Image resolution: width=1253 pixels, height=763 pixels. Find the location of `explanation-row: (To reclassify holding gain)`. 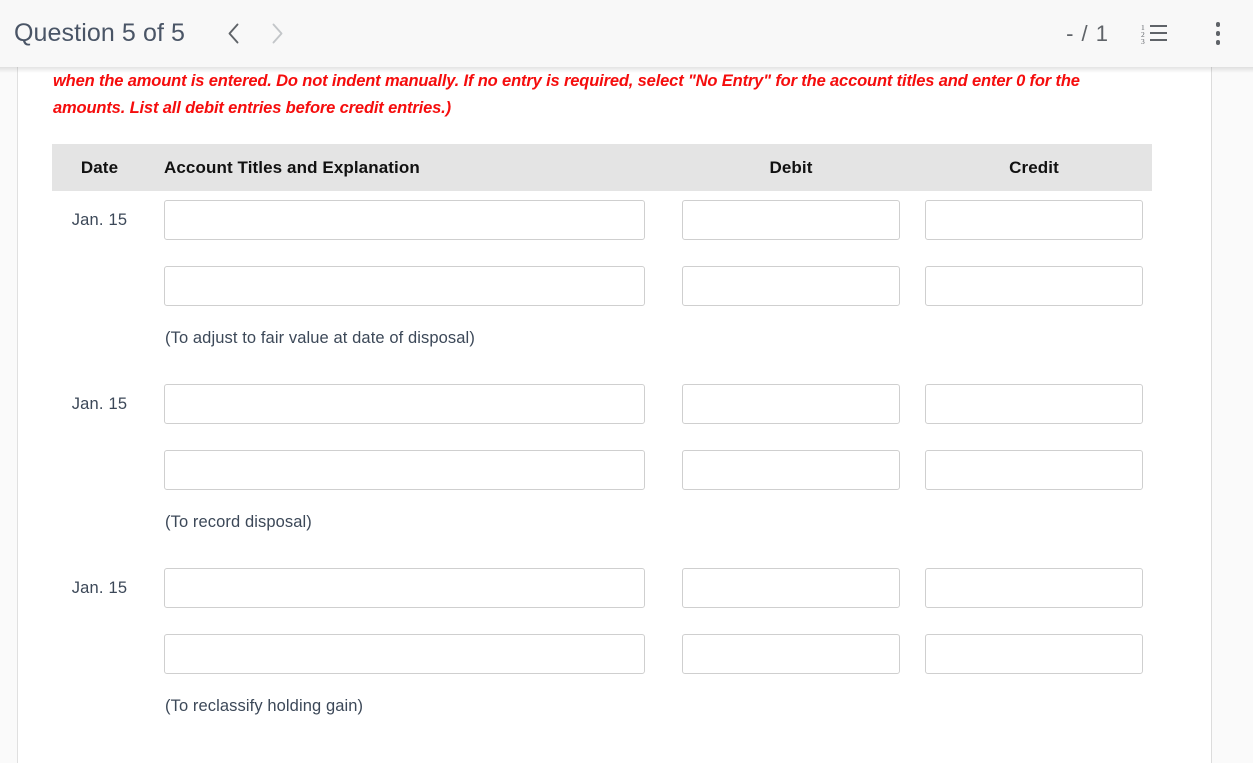

explanation-row: (To reclassify holding gain) is located at coordinates (602, 717).